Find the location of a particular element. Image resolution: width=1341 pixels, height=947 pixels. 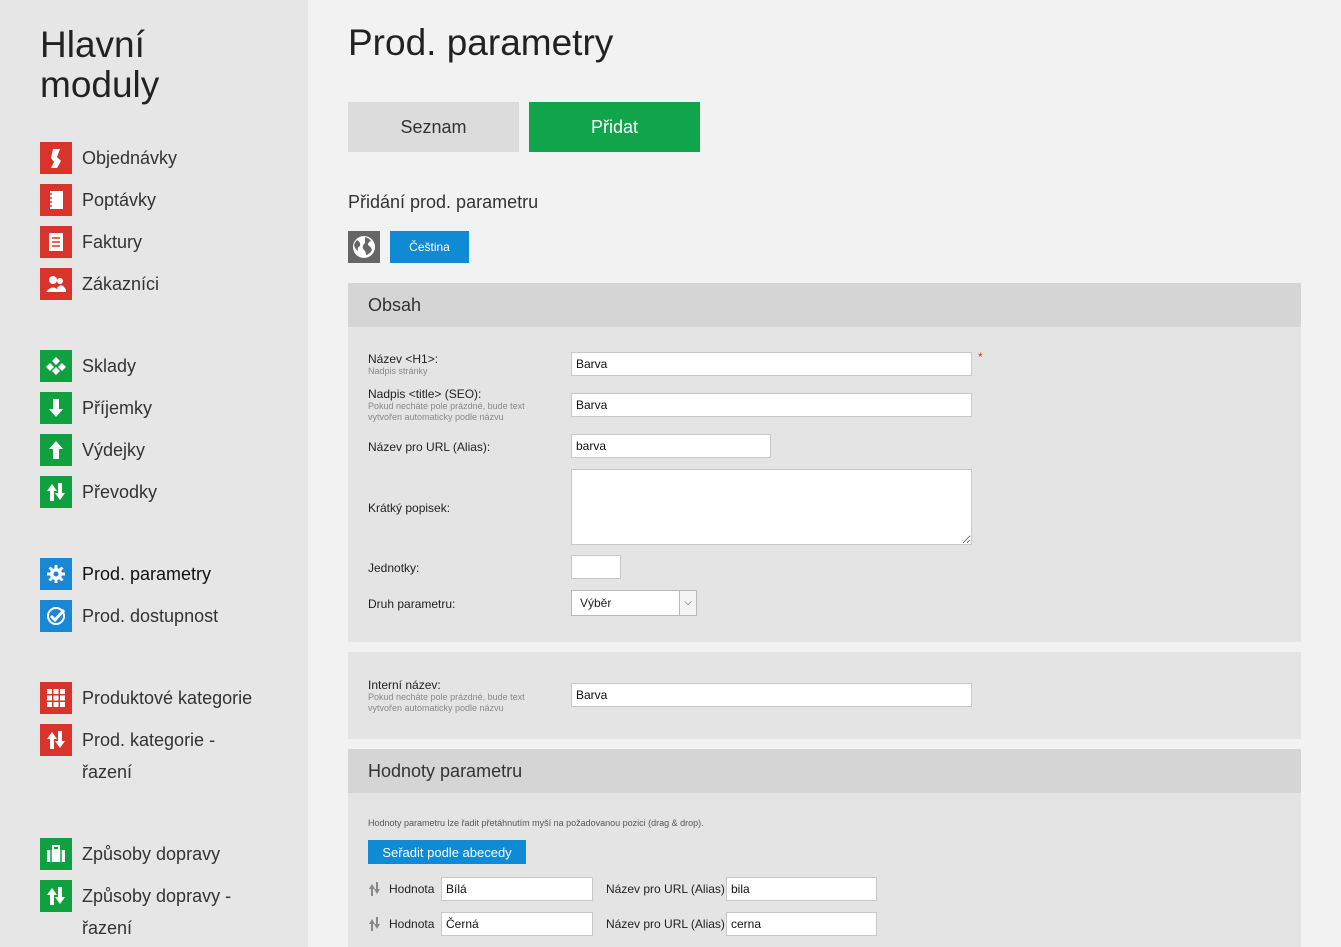

tab-list: Seznam is located at coordinates (433, 127).